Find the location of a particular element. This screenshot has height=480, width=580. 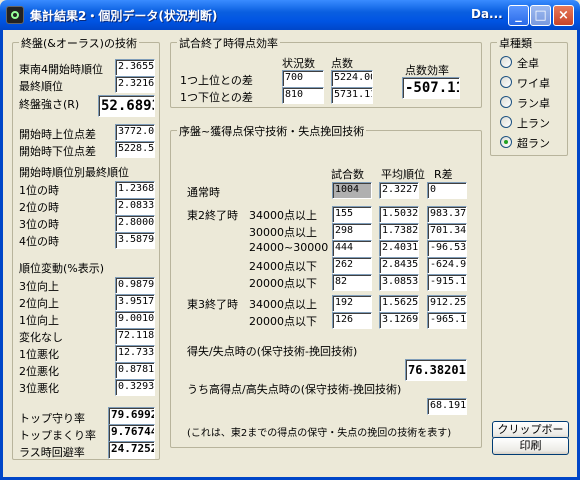

efficiency-upper-points: 5224.00 is located at coordinates (352, 78).